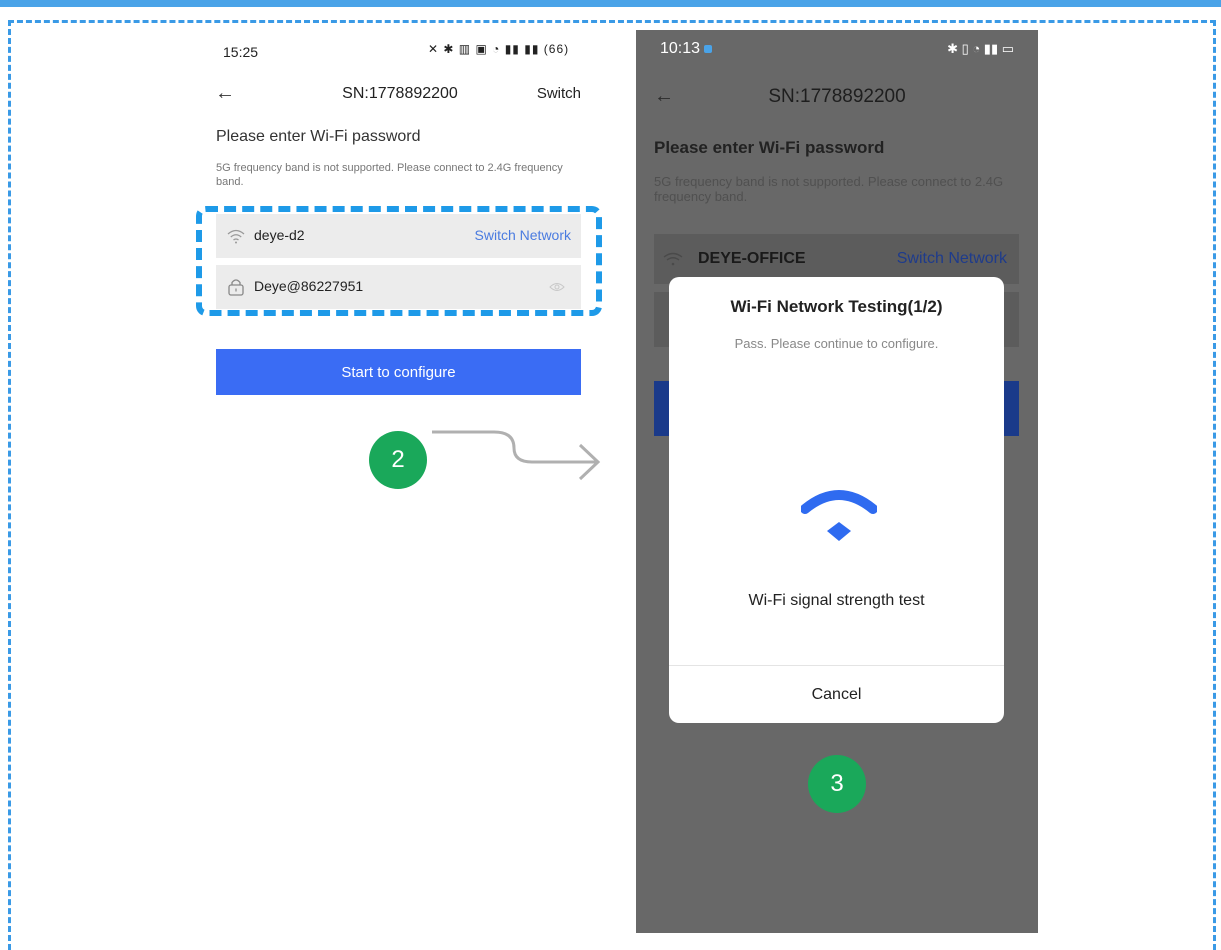 The image size is (1221, 950). I want to click on dialog-subtitle: Pass. Please continue to configure., so click(836, 343).